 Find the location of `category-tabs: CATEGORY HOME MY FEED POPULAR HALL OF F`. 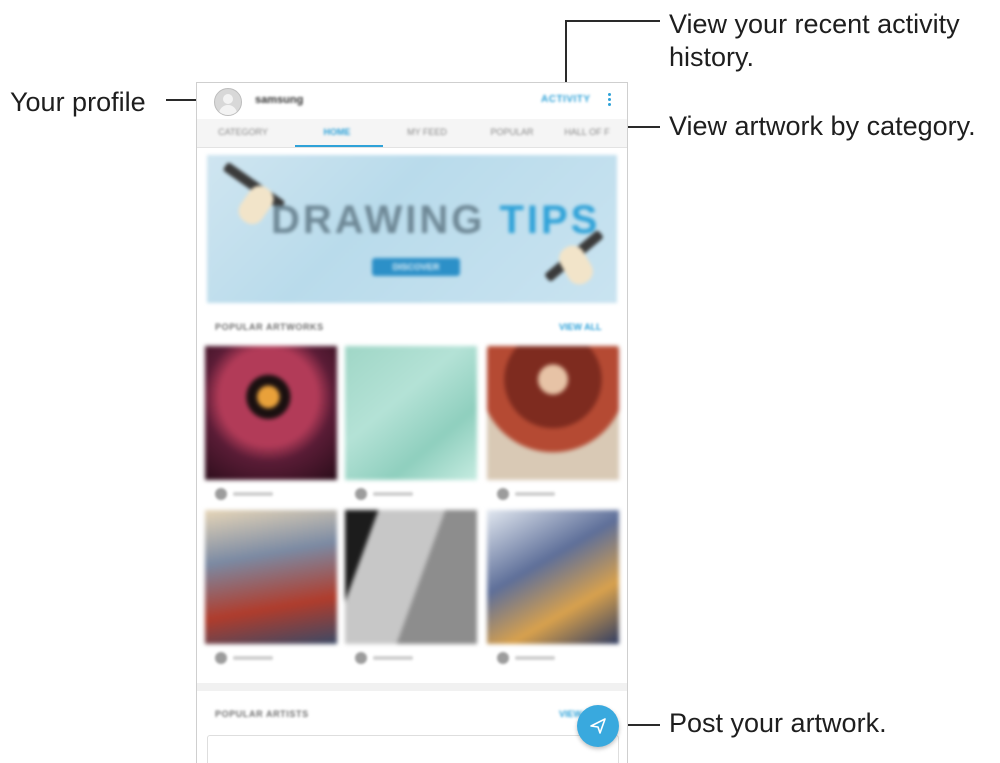

category-tabs: CATEGORY HOME MY FEED POPULAR HALL OF F is located at coordinates (412, 133).